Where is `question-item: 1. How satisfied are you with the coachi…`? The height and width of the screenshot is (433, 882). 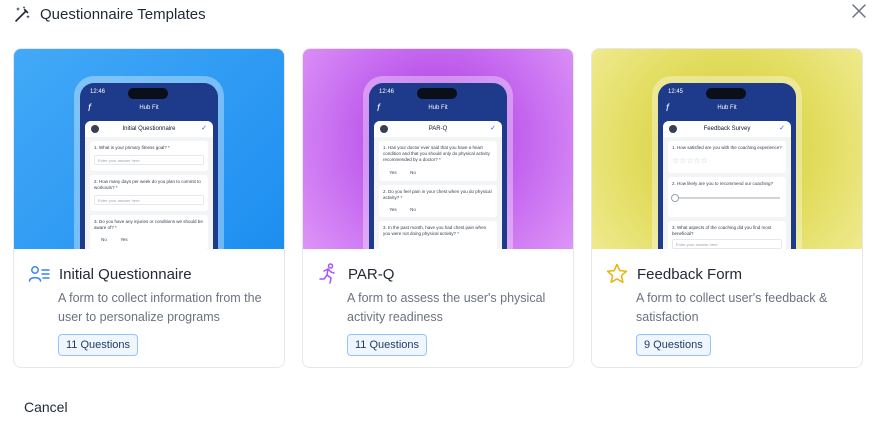
question-item: 1. How satisfied are you with the coachi… is located at coordinates (727, 157).